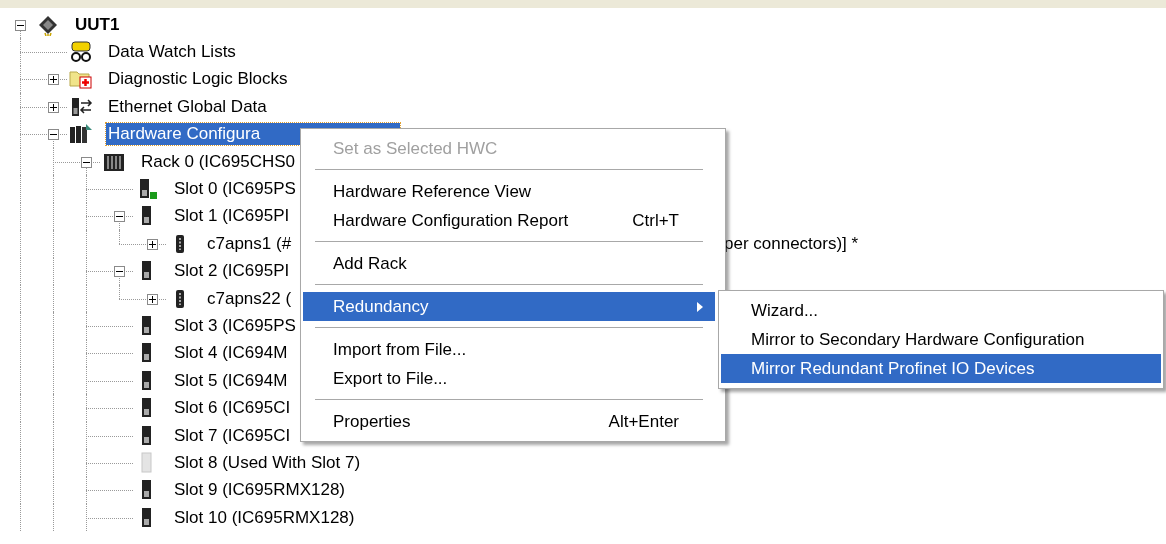 The image size is (1166, 544). Describe the element at coordinates (97, 24) in the screenshot. I see `tree-item: UUT1` at that location.